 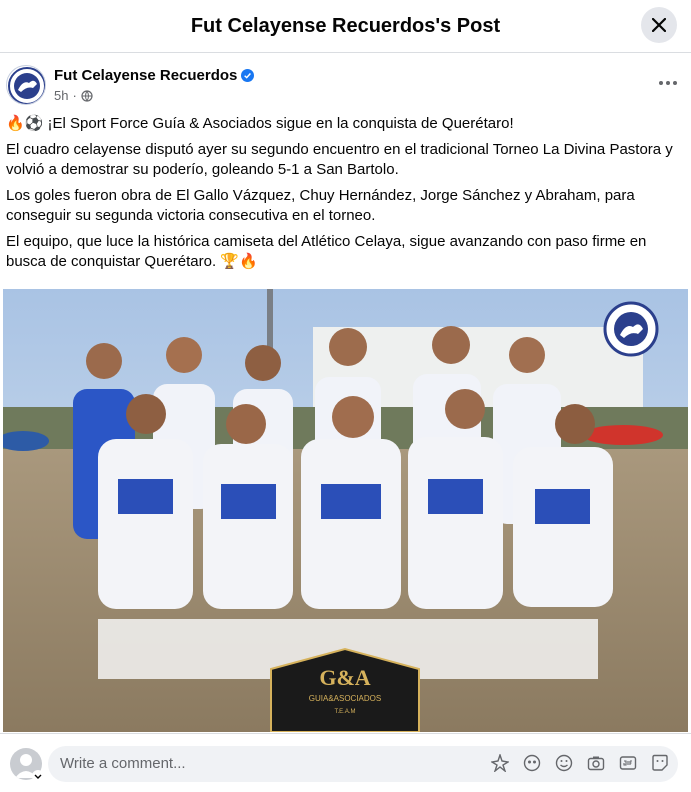 What do you see at coordinates (661, 83) in the screenshot?
I see `more-icon` at bounding box center [661, 83].